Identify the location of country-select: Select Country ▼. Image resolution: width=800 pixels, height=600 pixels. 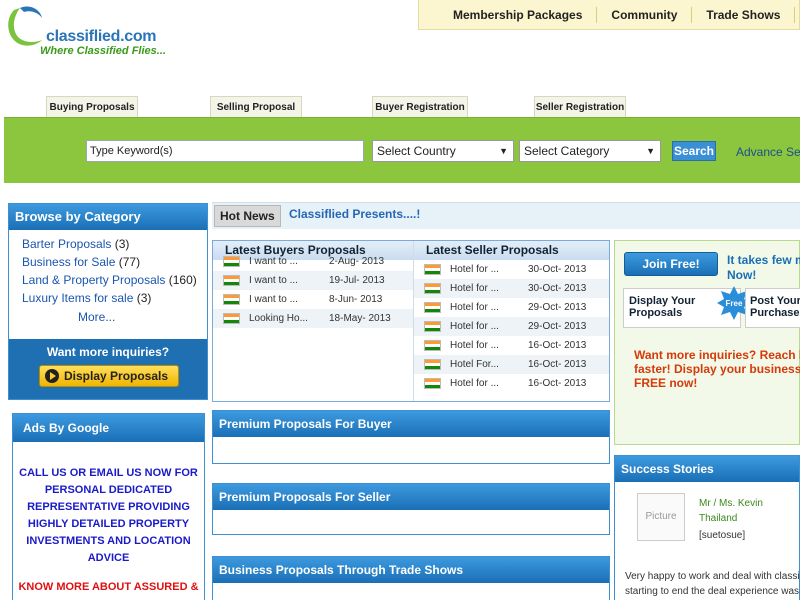
(443, 151).